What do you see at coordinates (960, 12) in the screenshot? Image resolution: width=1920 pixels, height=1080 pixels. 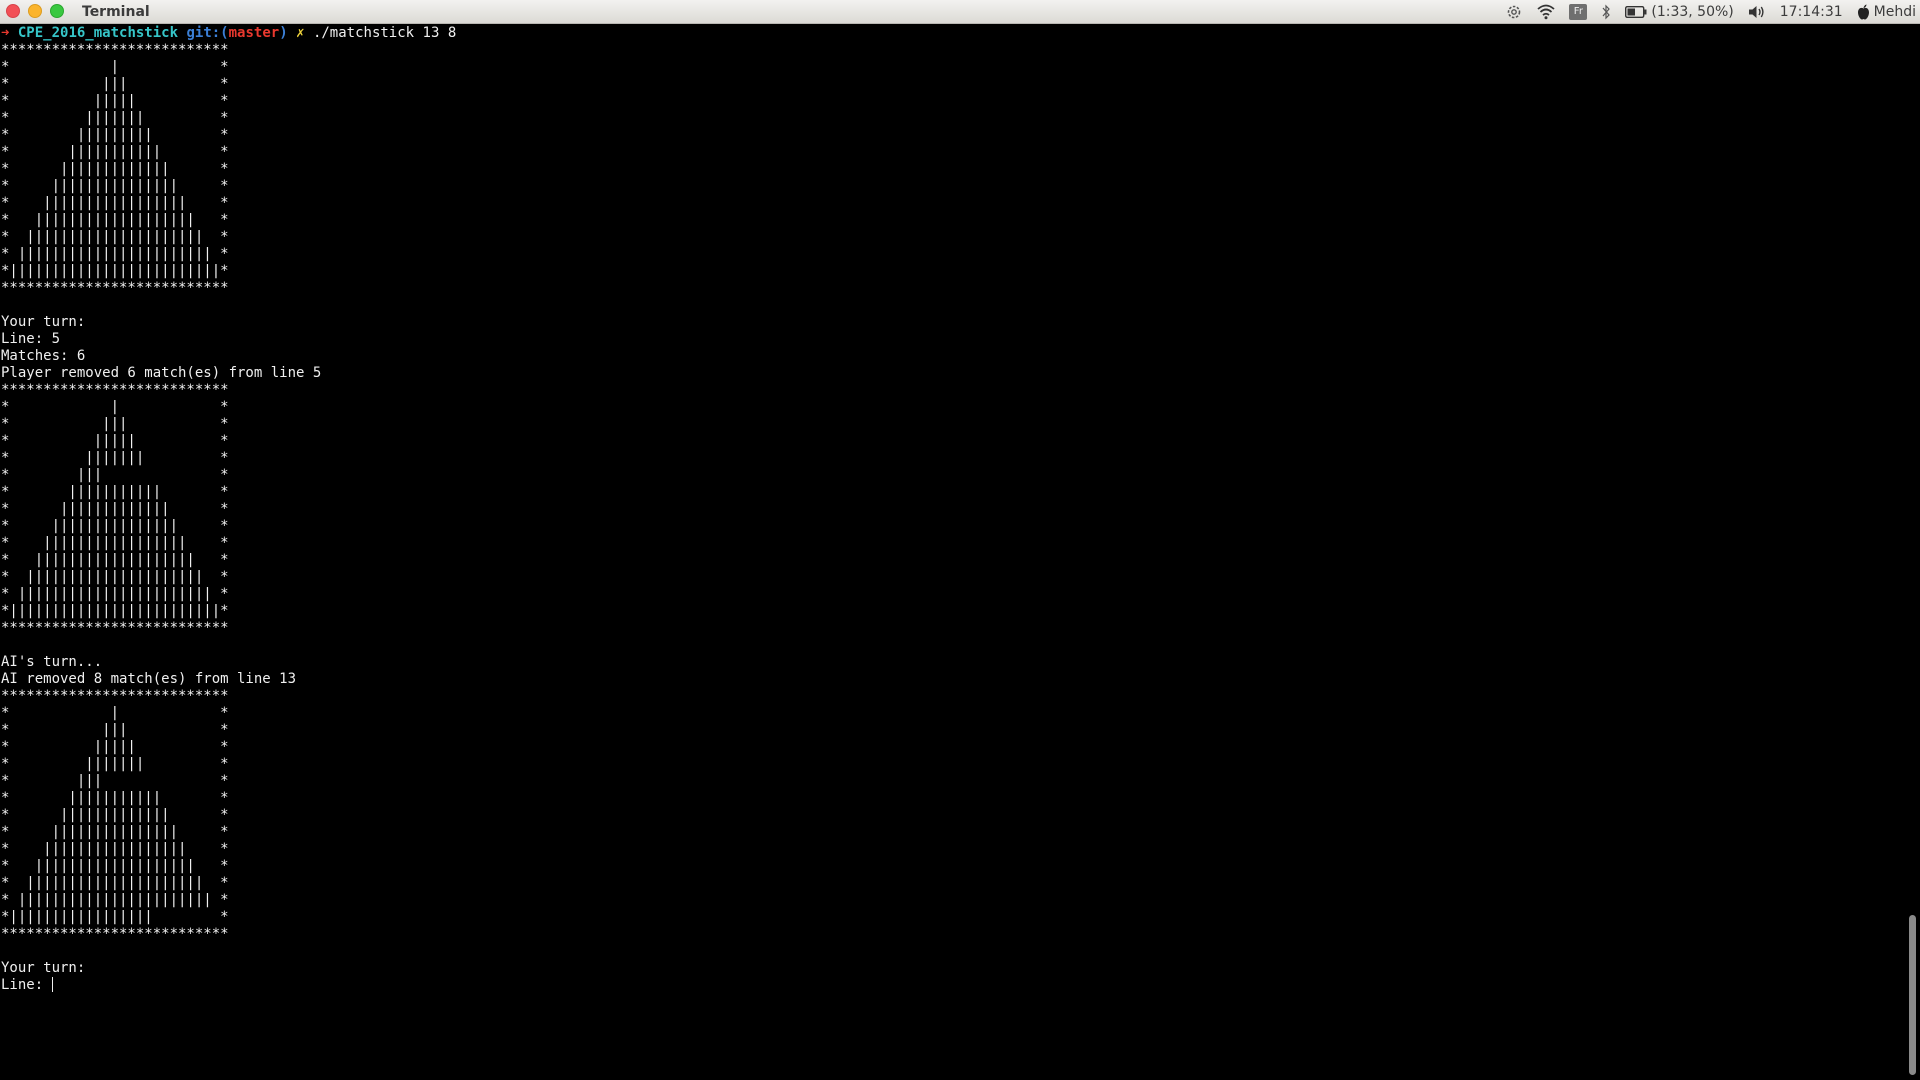 I see `window-titlebar: Terminal Fr (1:33, 50%) 17:14:31 Mehdi` at bounding box center [960, 12].